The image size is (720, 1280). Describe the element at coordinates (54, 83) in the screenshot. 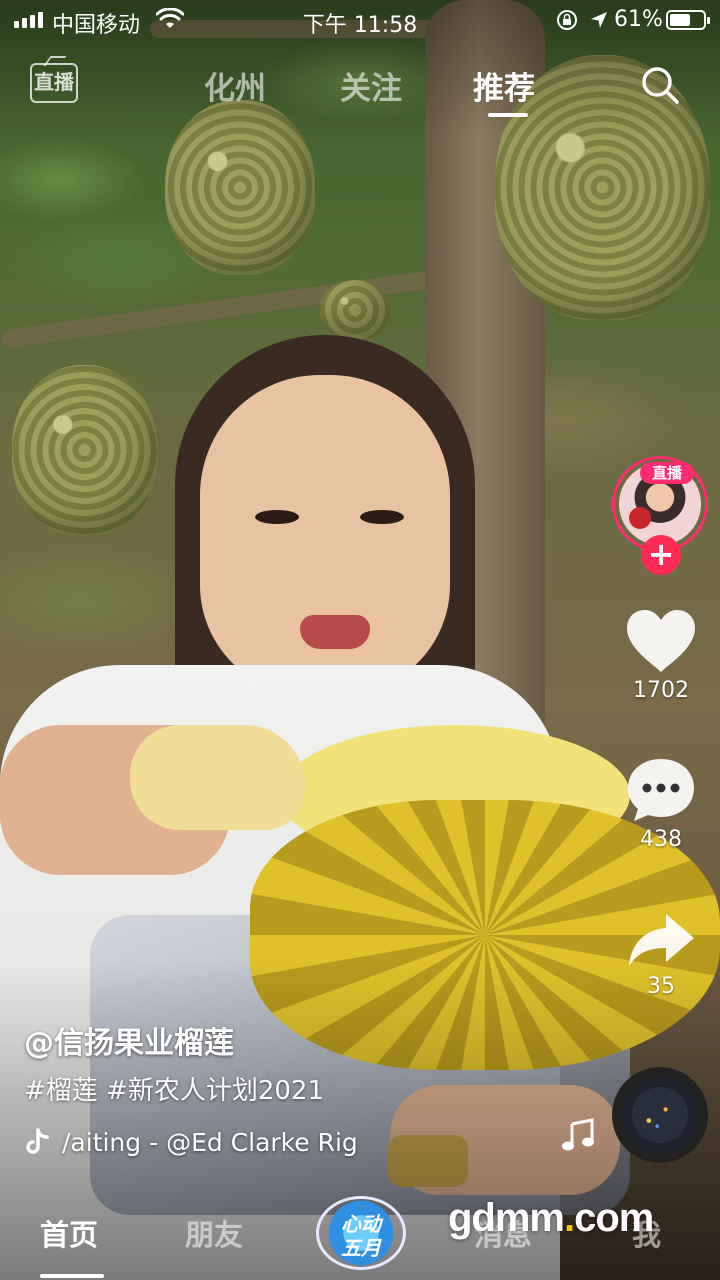

I see `live-tv-icon: 直播` at that location.